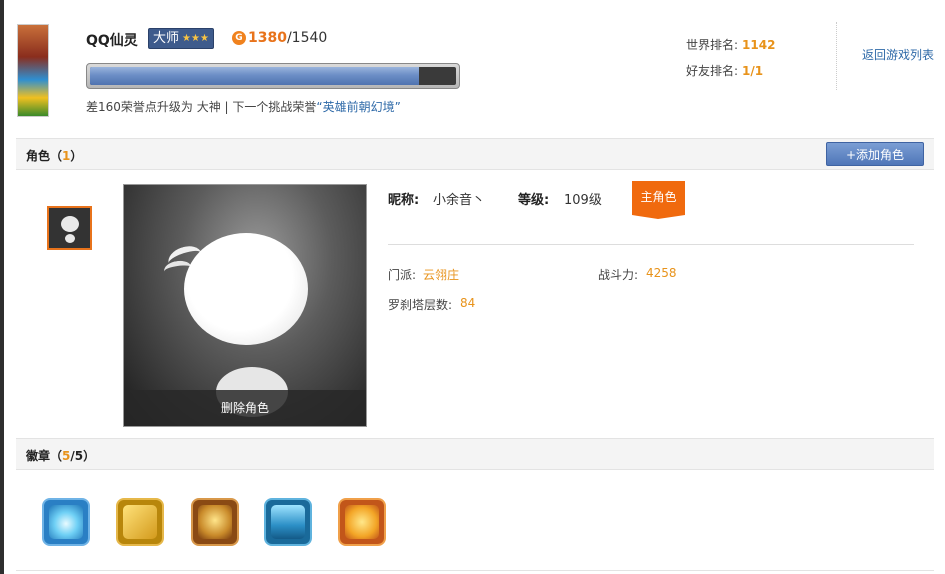 The width and height of the screenshot is (945, 574). What do you see at coordinates (836, 56) in the screenshot?
I see `header-divider` at bounding box center [836, 56].